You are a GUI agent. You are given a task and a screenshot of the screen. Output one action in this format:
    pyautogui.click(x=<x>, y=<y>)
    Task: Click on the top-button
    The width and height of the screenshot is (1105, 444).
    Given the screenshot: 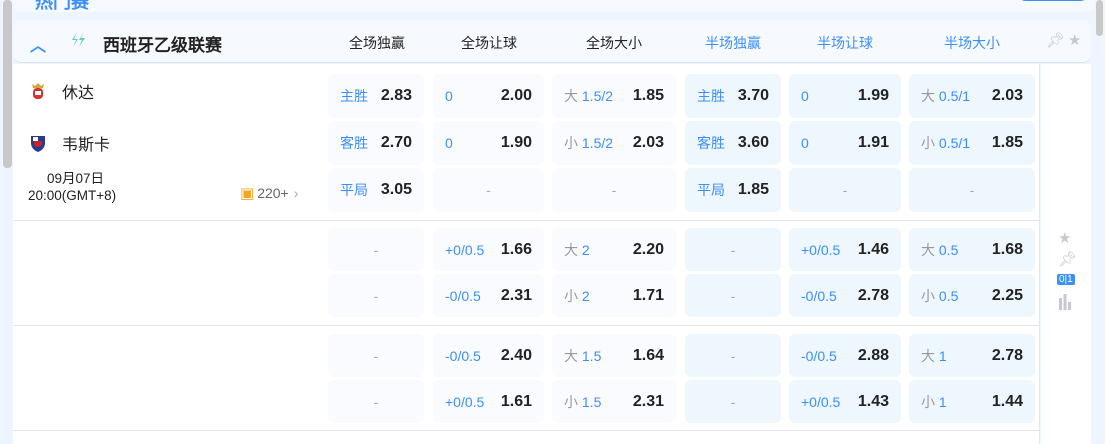 What is the action you would take?
    pyautogui.click(x=1053, y=0)
    